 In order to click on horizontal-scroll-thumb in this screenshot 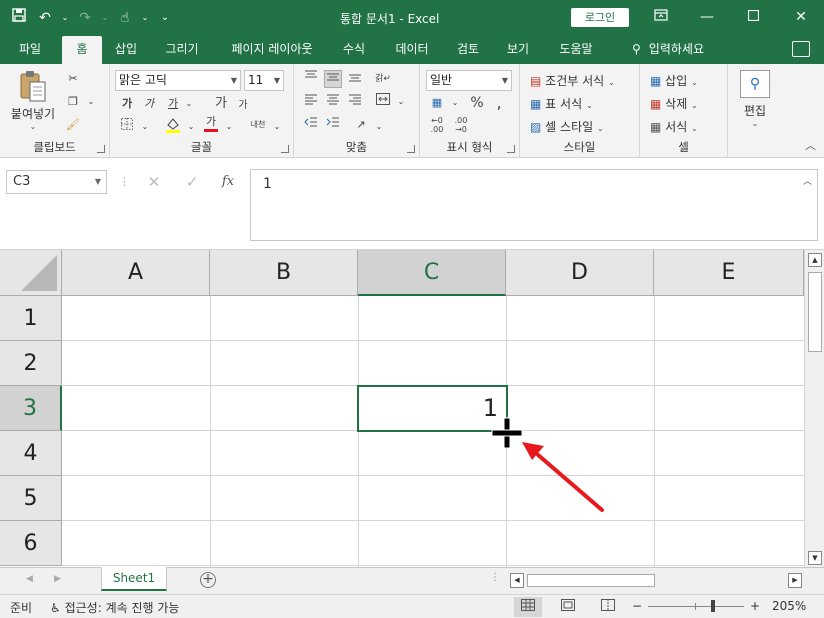, I will do `click(591, 580)`.